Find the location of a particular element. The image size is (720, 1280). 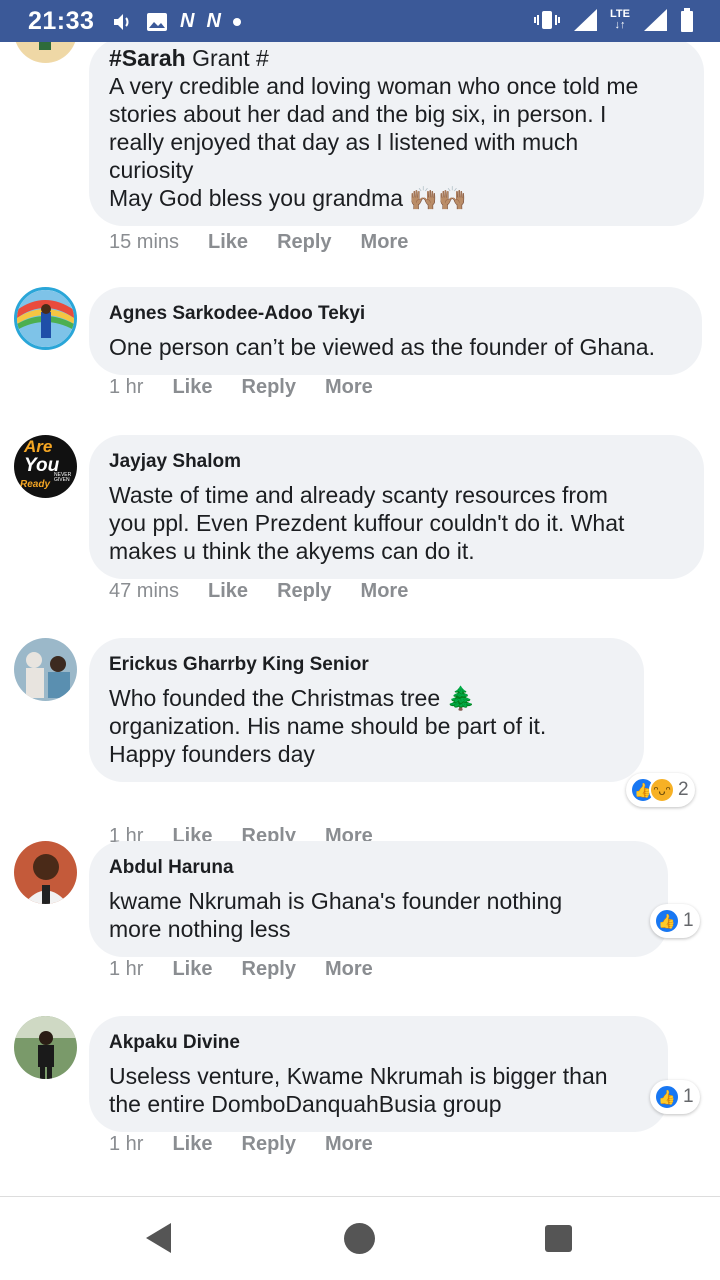

comment-text-line: the entire DomboDanquahBusia group is located at coordinates (305, 1104).